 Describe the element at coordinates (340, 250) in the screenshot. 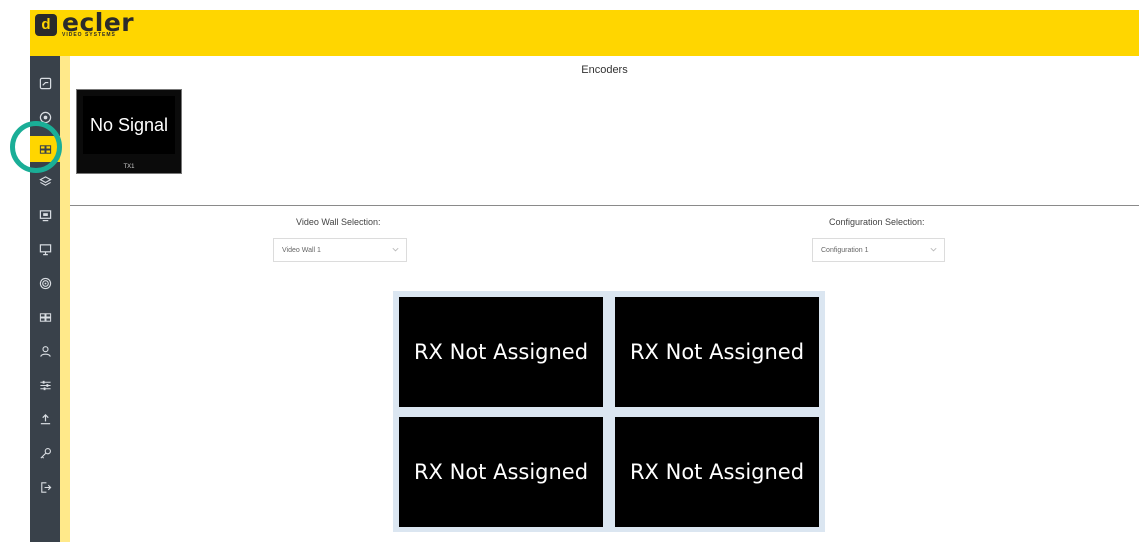

I see `video-wall-select: Video Wall 1` at that location.